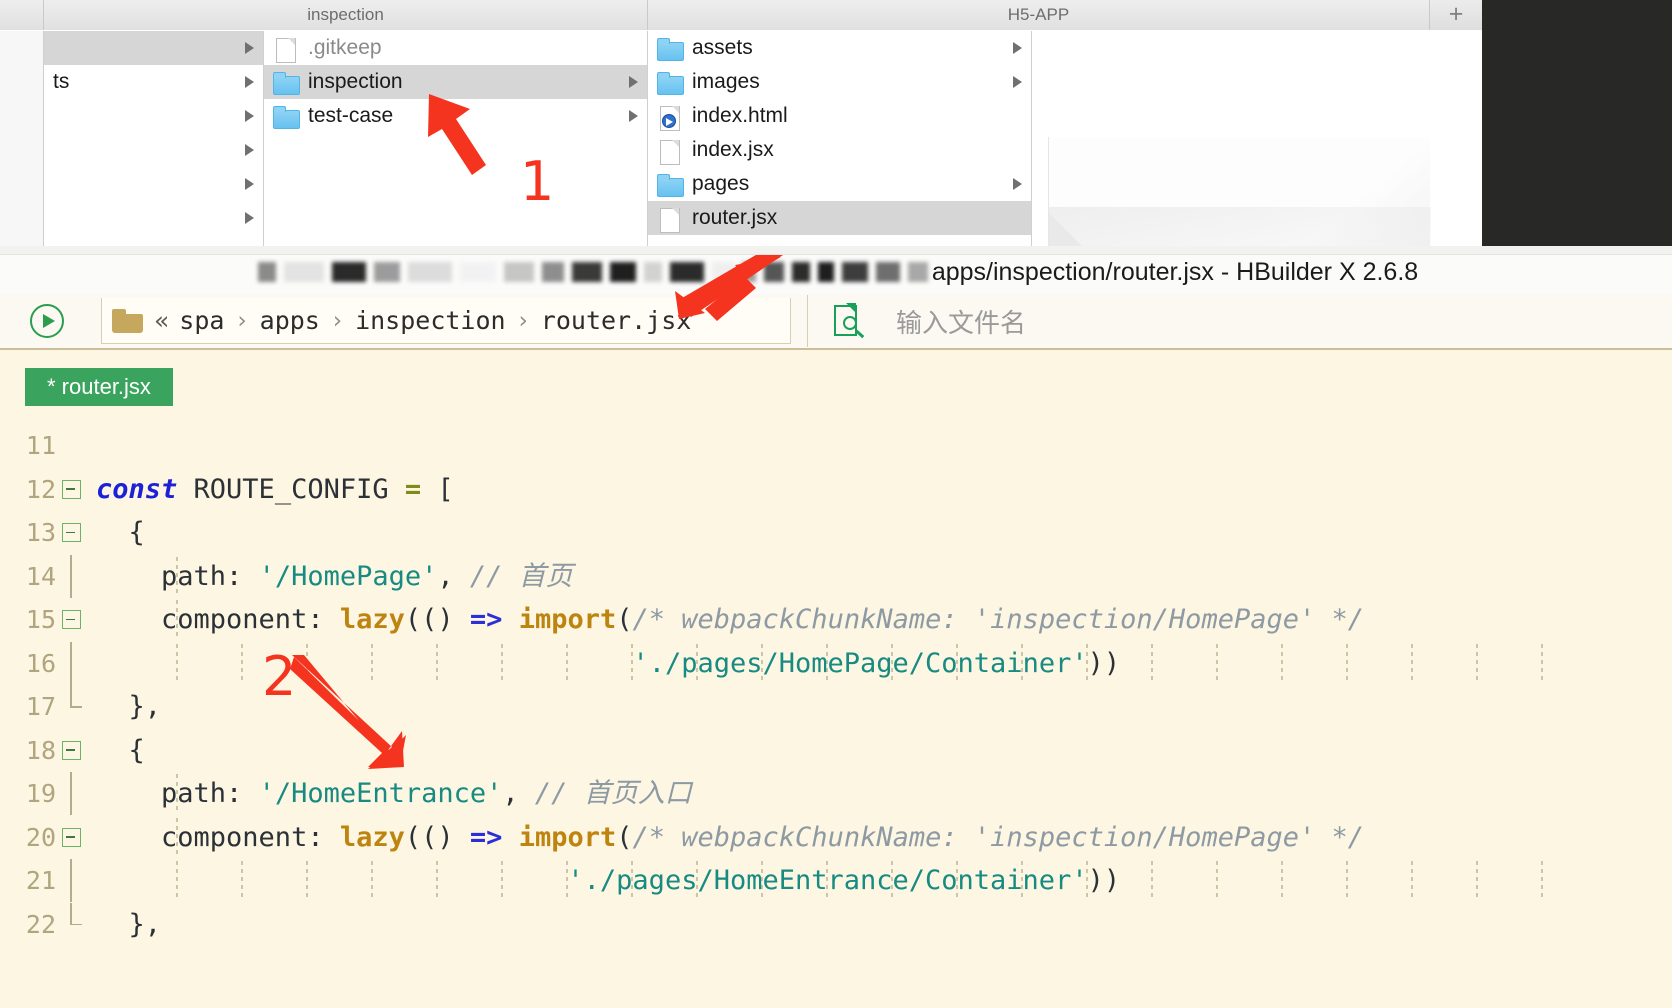 This screenshot has width=1672, height=1008. I want to click on line-number: 15, so click(40, 619).